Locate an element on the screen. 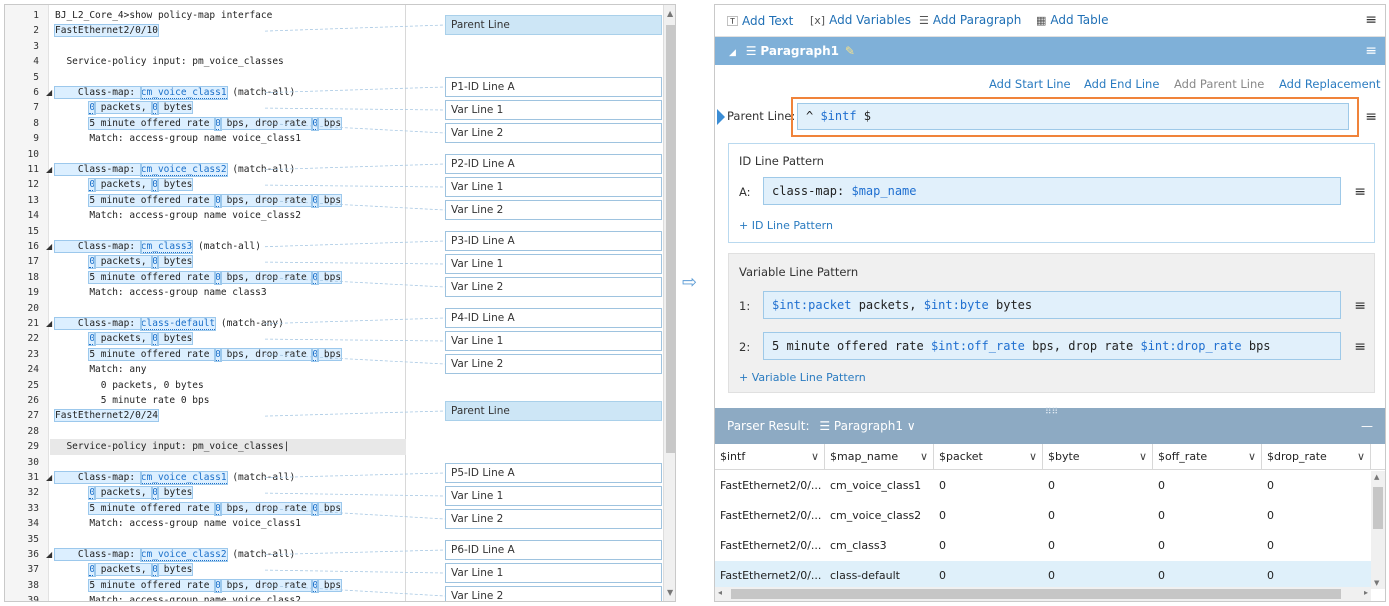  table-row: FastEthernet2/0/... cm_class3 0 0 0 0 is located at coordinates (1043, 546).